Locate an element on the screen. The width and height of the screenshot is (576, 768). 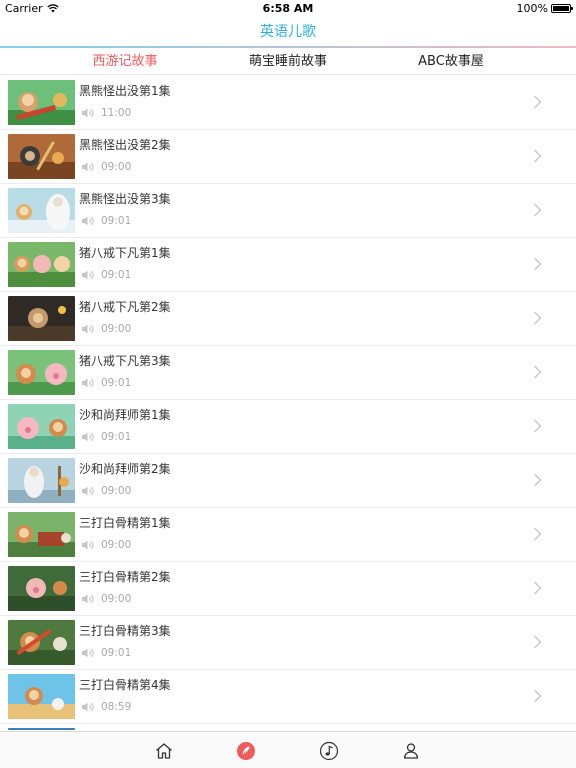
tabbar-stories is located at coordinates (246, 750).